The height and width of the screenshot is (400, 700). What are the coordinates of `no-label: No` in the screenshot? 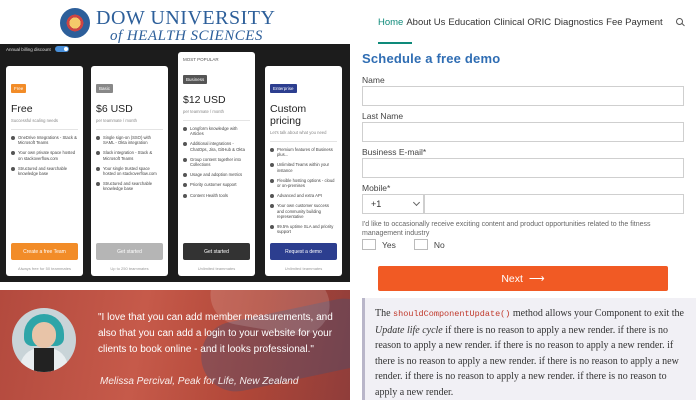 It's located at (439, 244).